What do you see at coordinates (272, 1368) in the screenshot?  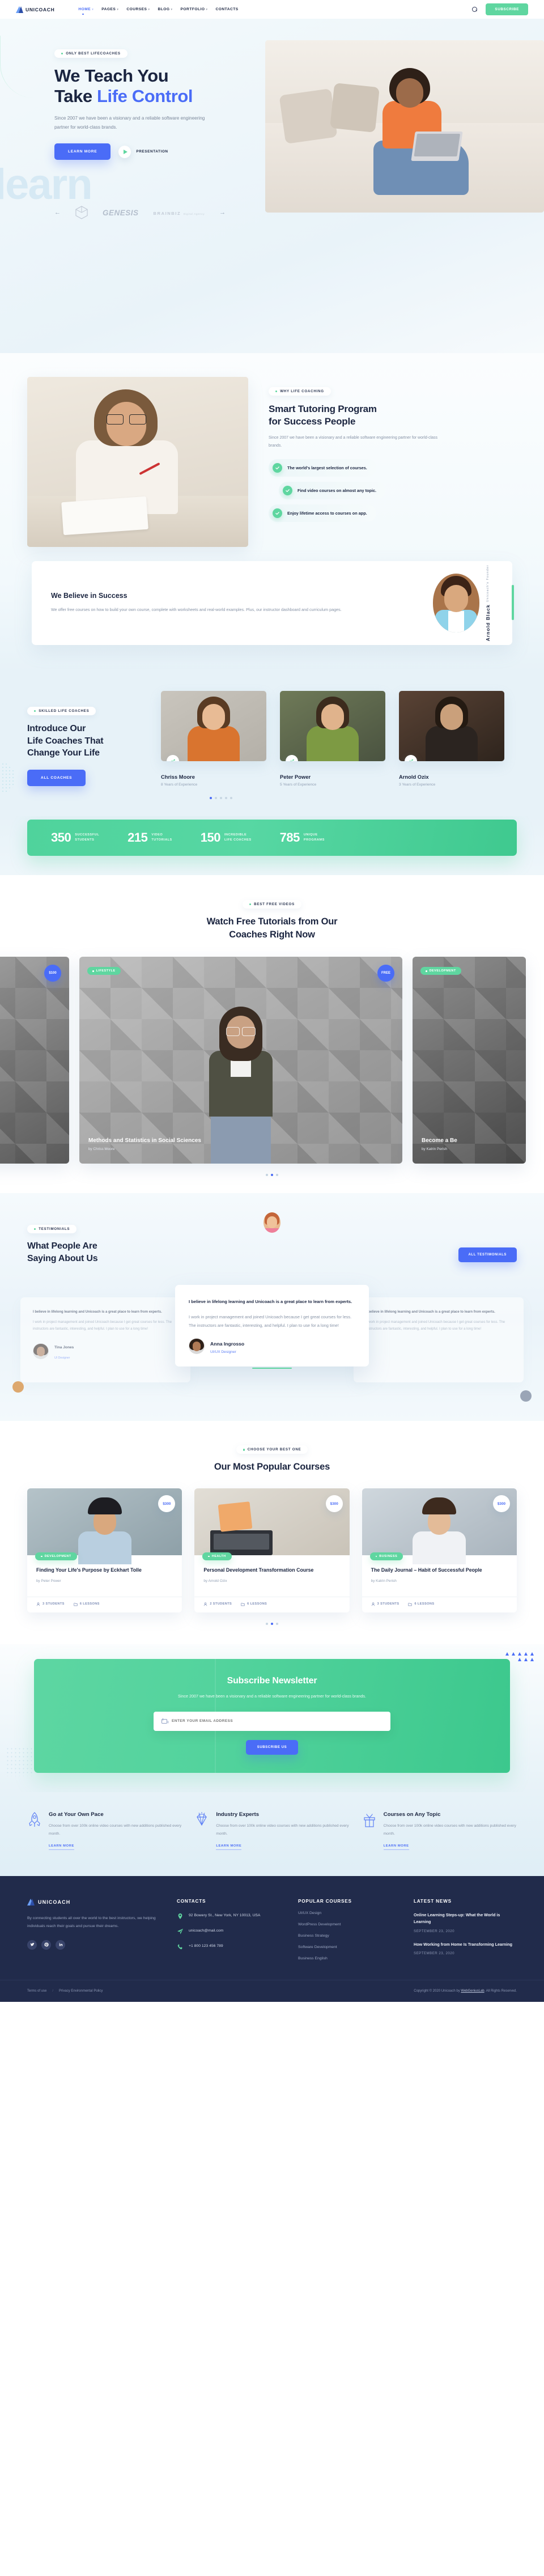 I see `active-indicator` at bounding box center [272, 1368].